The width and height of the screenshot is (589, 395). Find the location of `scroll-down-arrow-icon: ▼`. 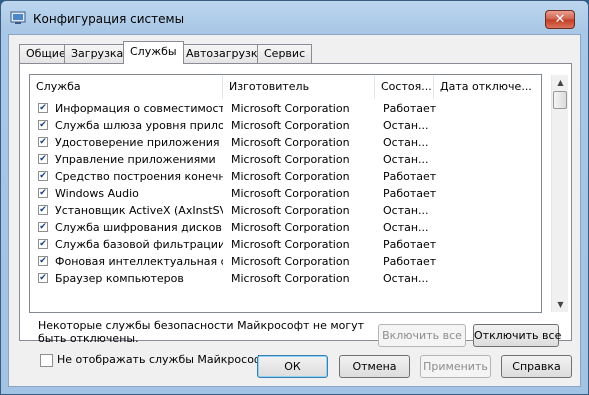

scroll-down-arrow-icon: ▼ is located at coordinates (560, 304).